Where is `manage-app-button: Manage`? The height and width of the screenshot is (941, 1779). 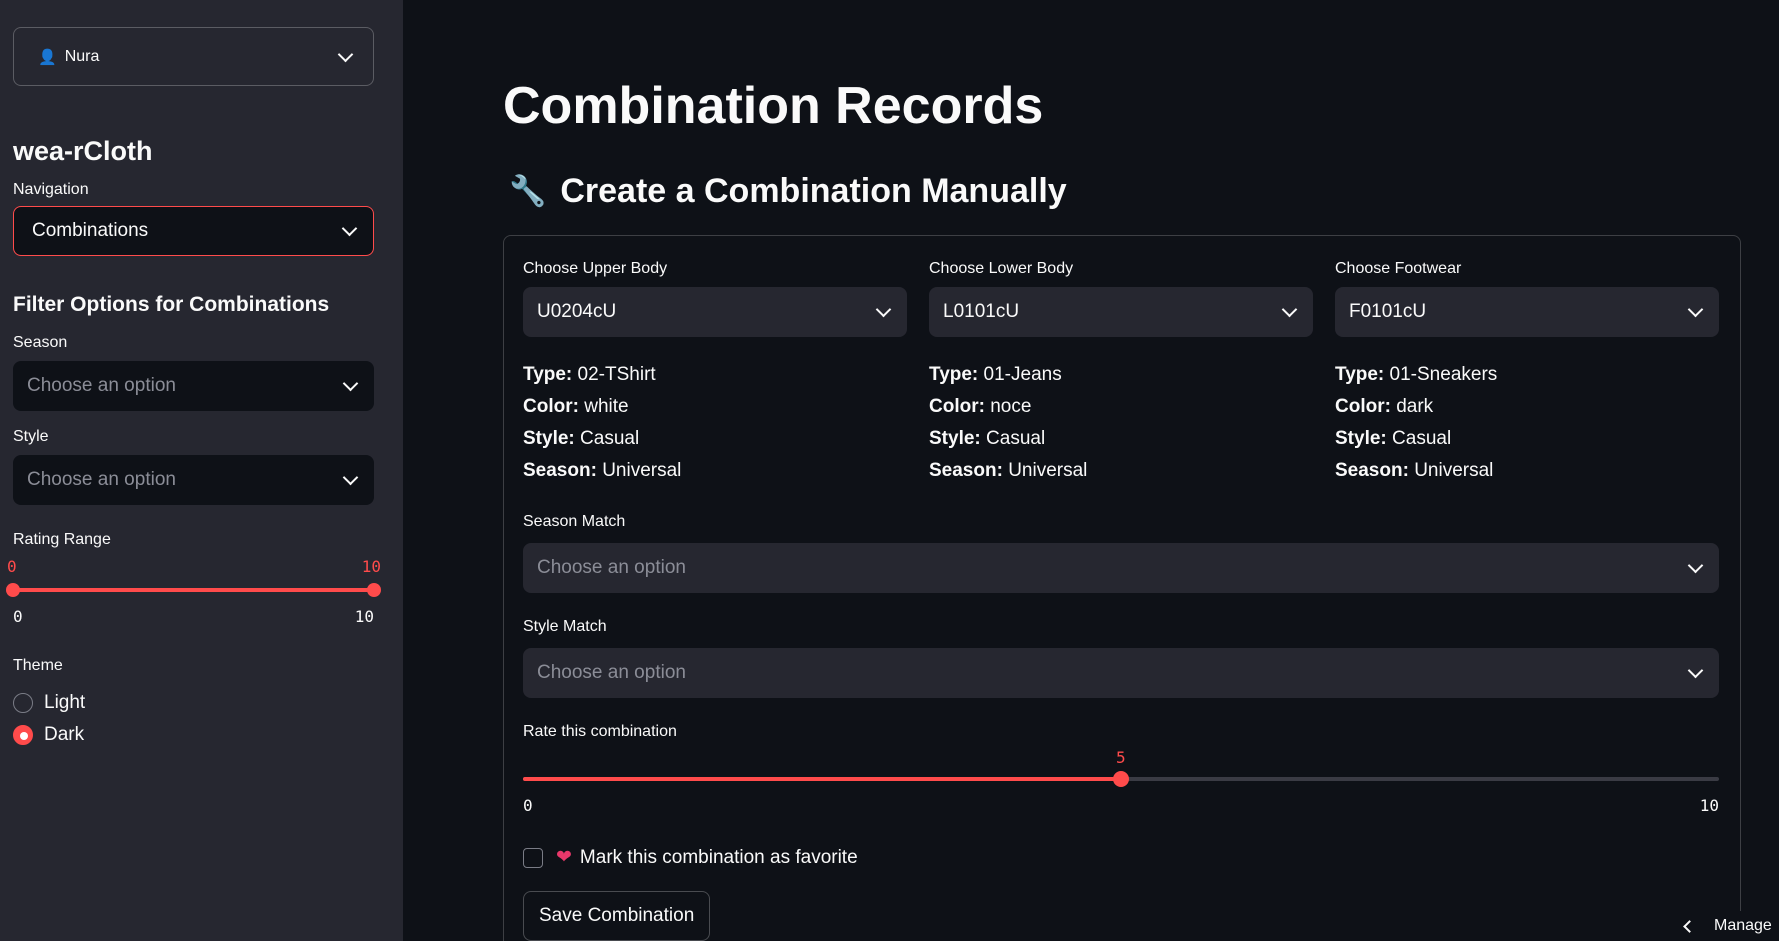
manage-app-button: Manage is located at coordinates (1726, 926).